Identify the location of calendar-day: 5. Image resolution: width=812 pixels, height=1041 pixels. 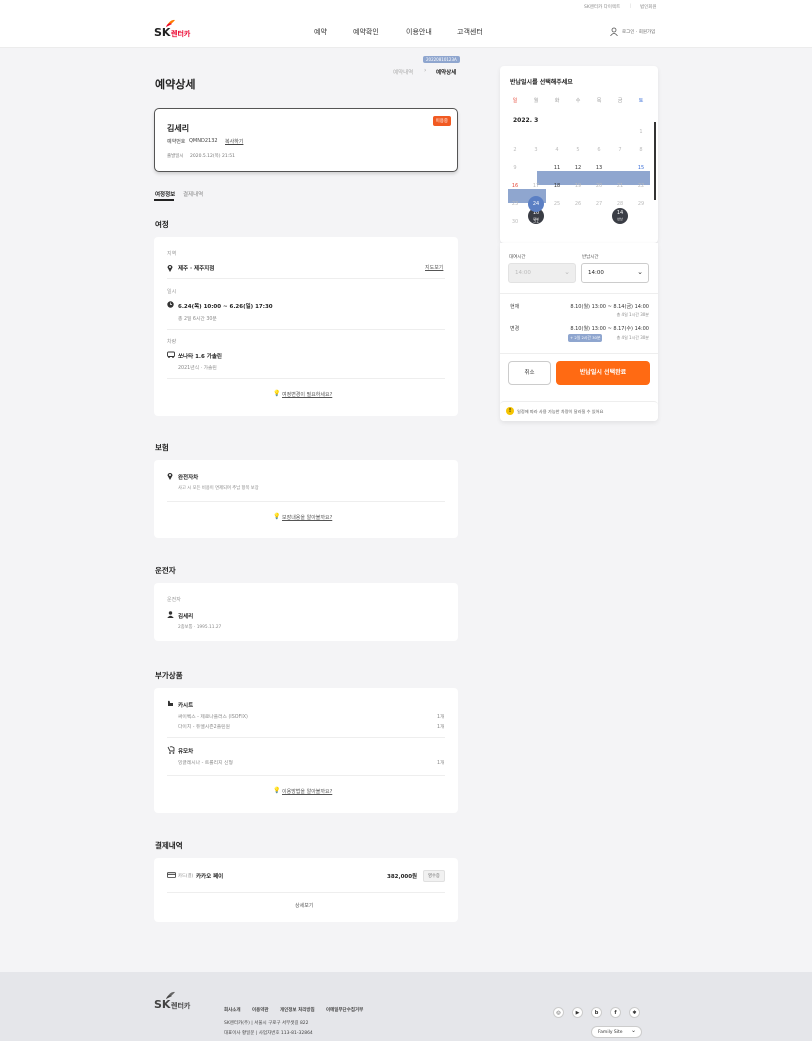
(578, 150).